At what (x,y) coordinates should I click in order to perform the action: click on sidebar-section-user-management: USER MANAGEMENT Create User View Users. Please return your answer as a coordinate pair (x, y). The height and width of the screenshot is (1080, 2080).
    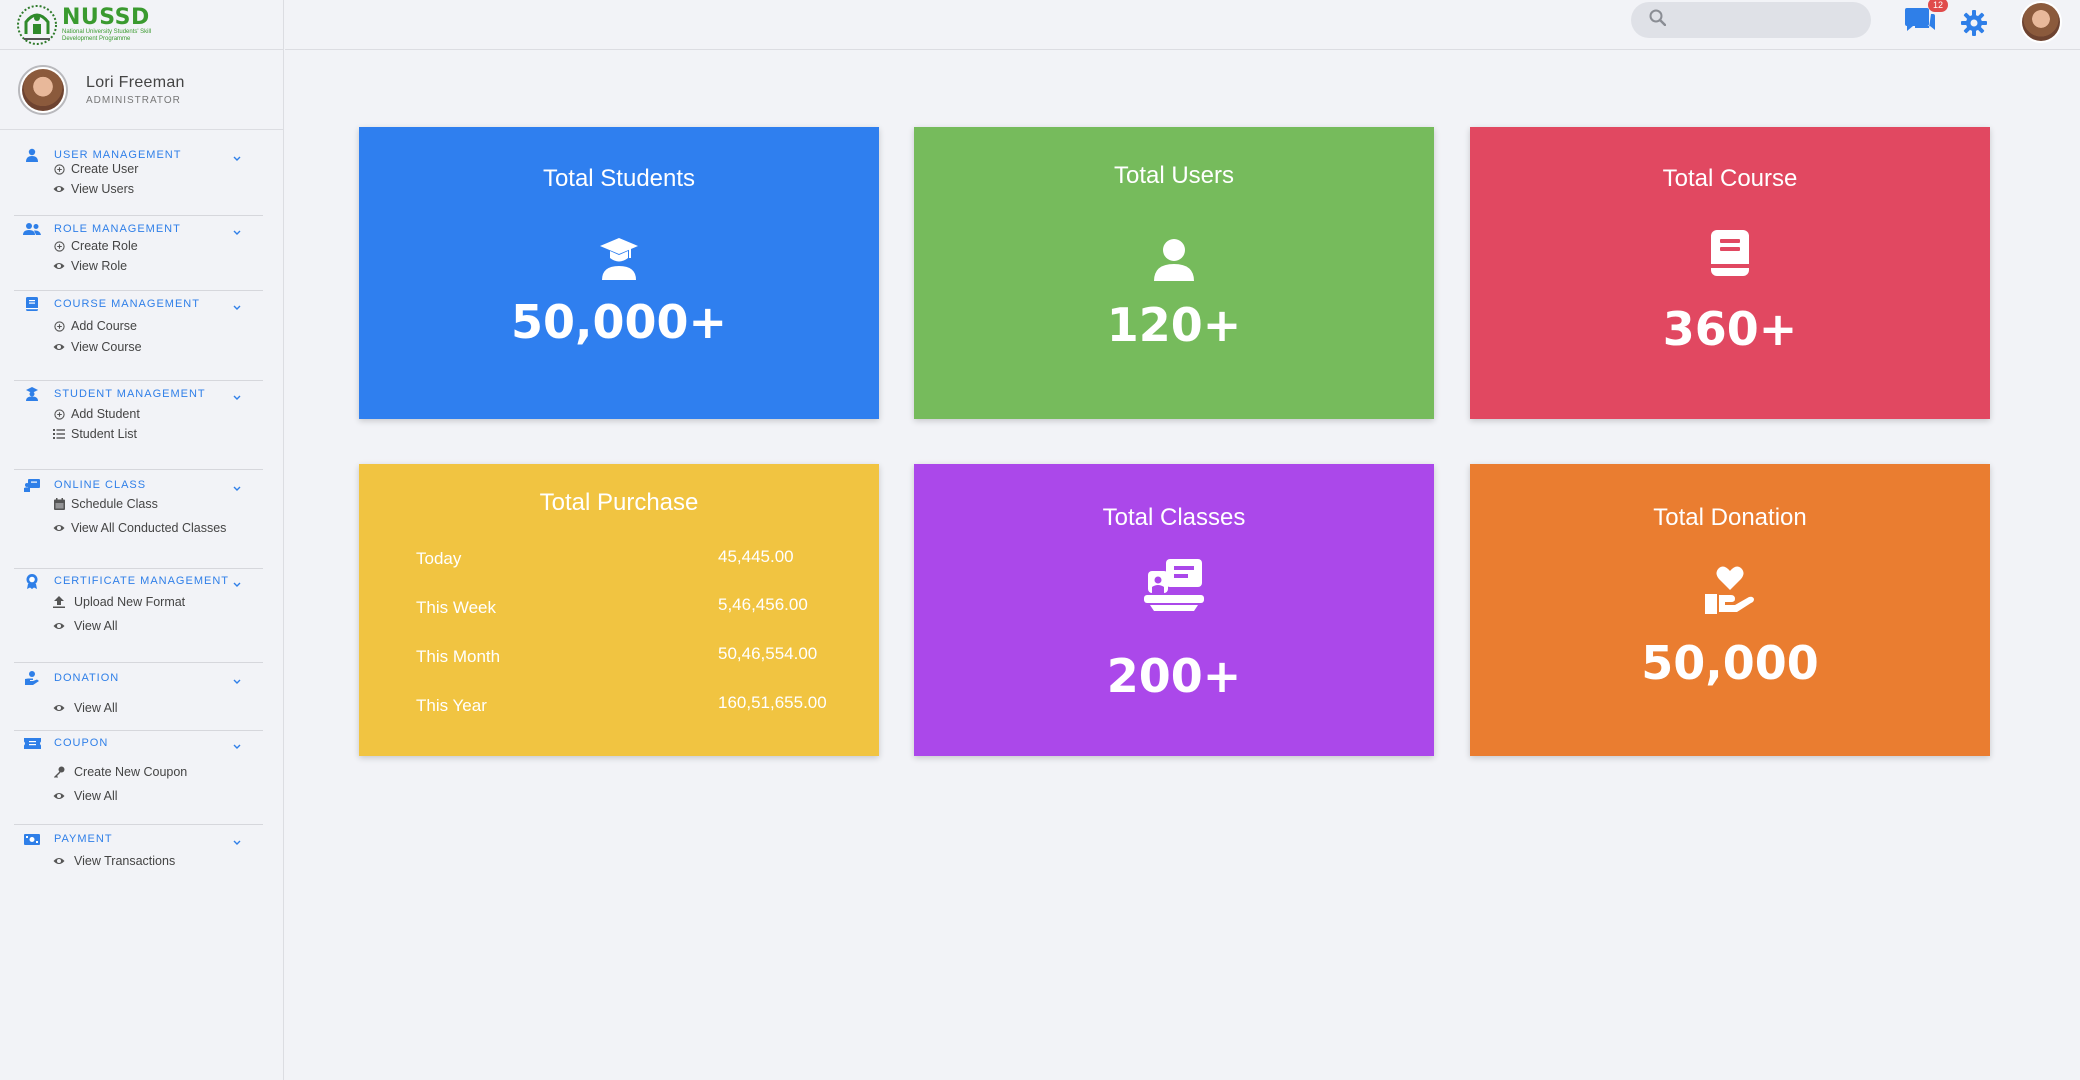
    Looking at the image, I should click on (138, 182).